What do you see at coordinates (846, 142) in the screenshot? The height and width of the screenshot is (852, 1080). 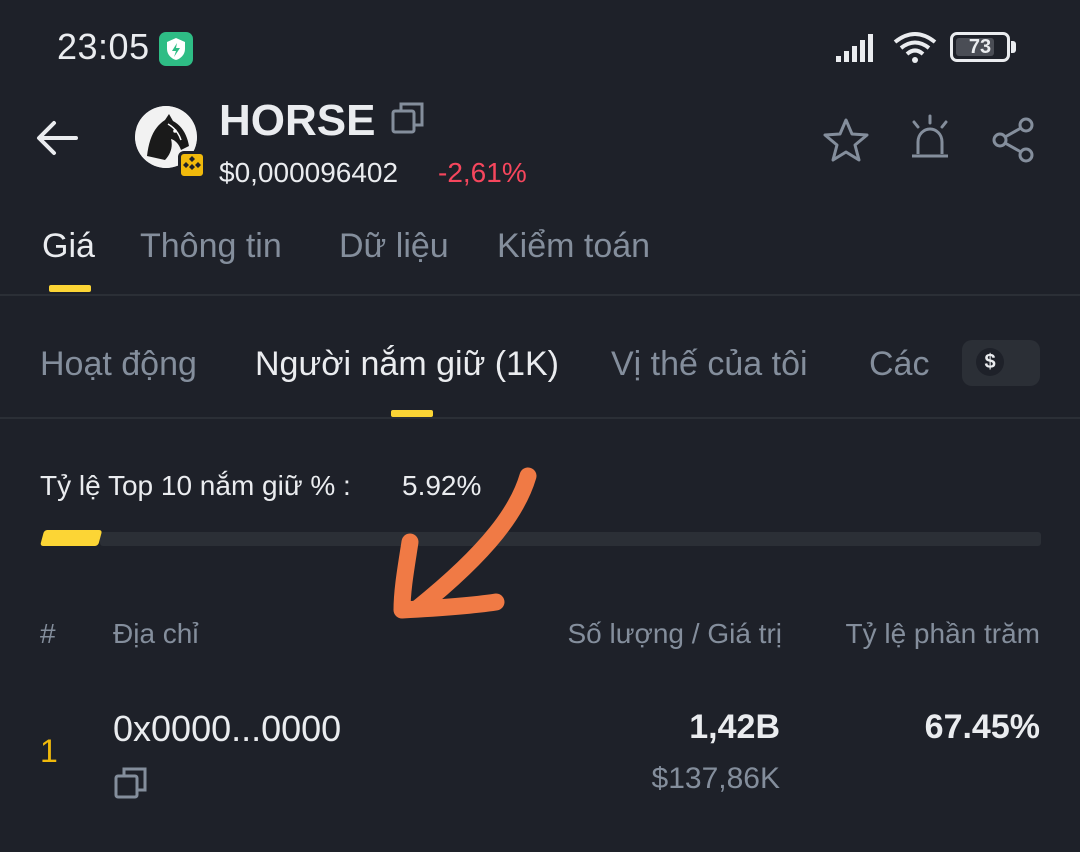 I see `star-icon` at bounding box center [846, 142].